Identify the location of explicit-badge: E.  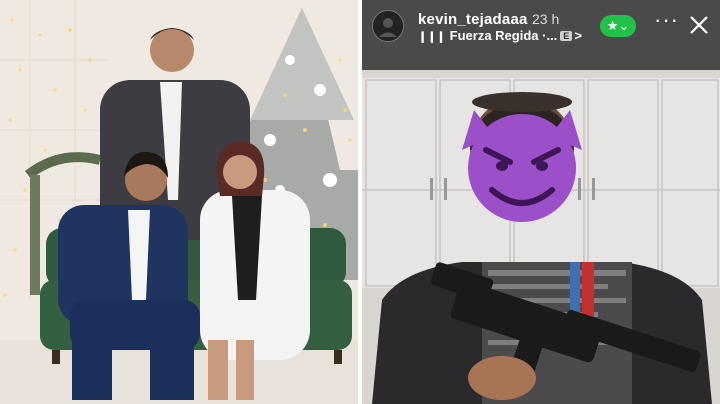
(566, 36).